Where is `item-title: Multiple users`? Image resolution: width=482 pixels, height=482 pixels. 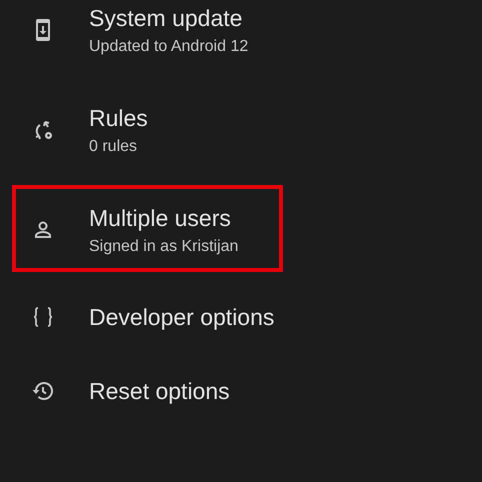 item-title: Multiple users is located at coordinates (163, 218).